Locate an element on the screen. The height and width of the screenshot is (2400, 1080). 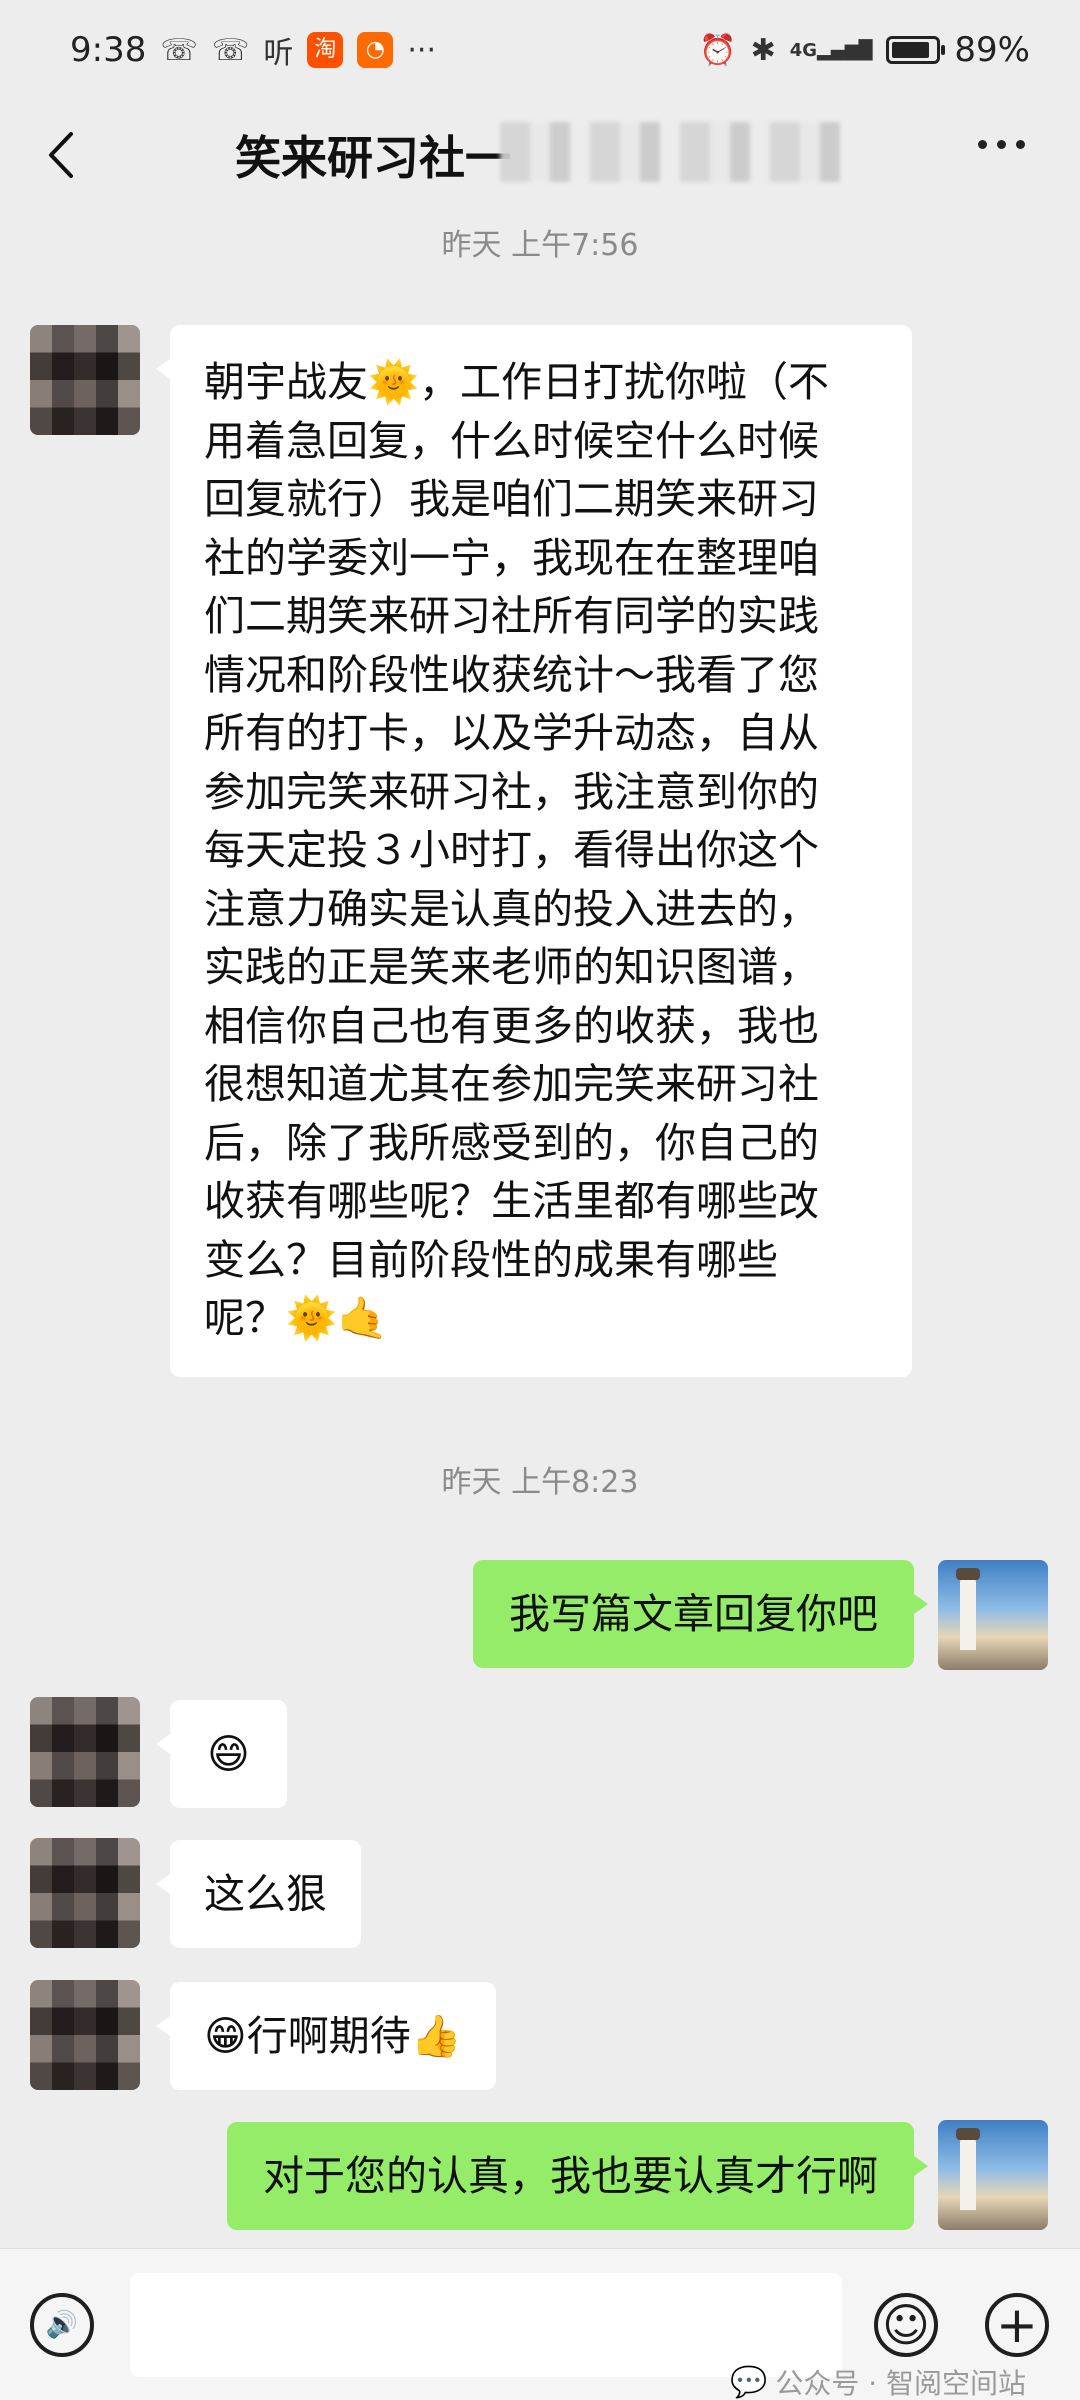
watermark-text: 公众号 · 智阅空间站 is located at coordinates (901, 2383).